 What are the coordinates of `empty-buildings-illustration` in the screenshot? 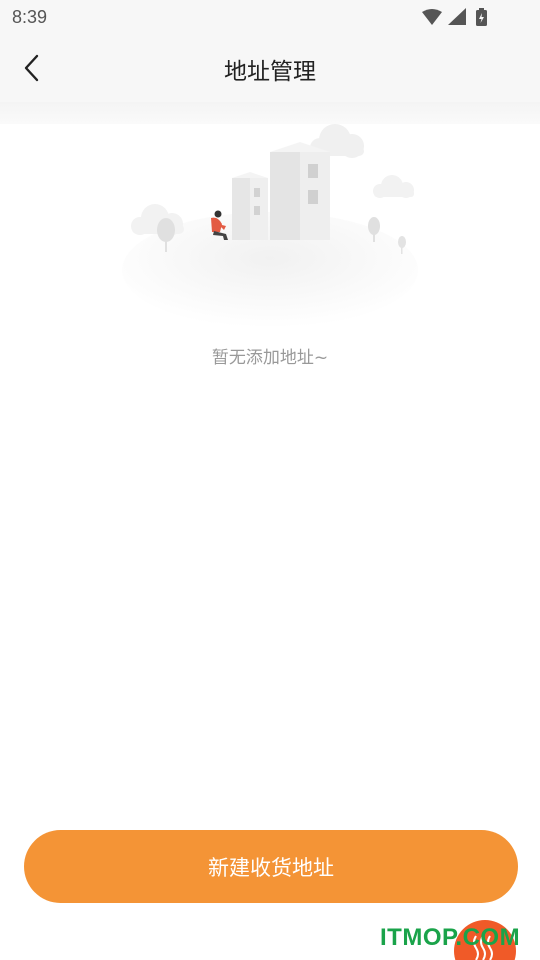 It's located at (270, 225).